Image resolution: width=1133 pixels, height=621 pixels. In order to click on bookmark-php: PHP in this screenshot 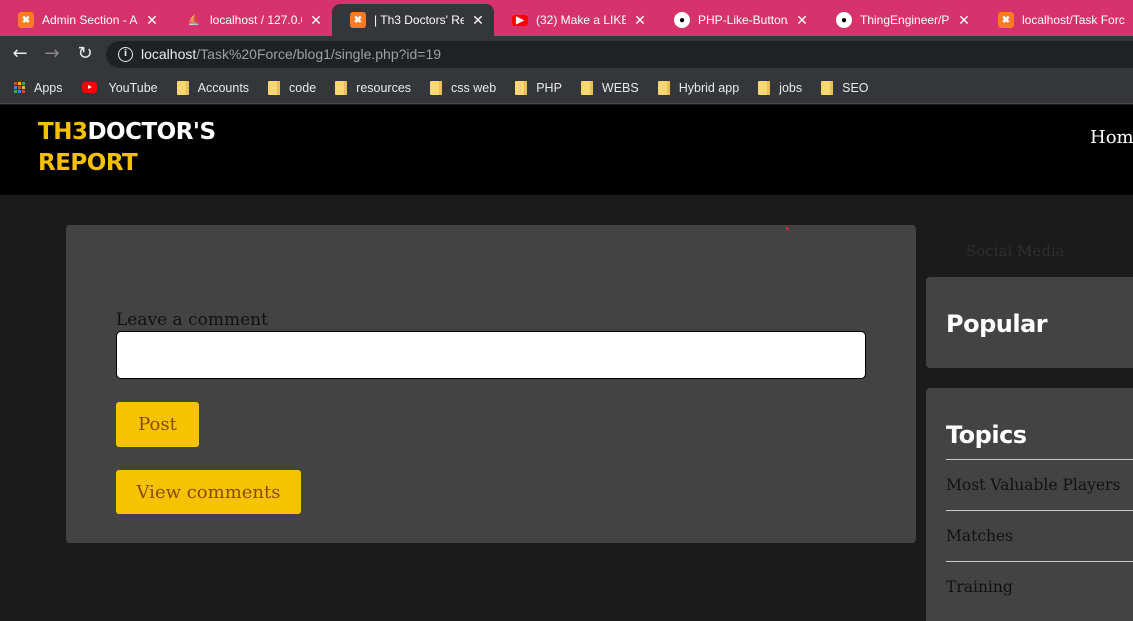, I will do `click(538, 87)`.